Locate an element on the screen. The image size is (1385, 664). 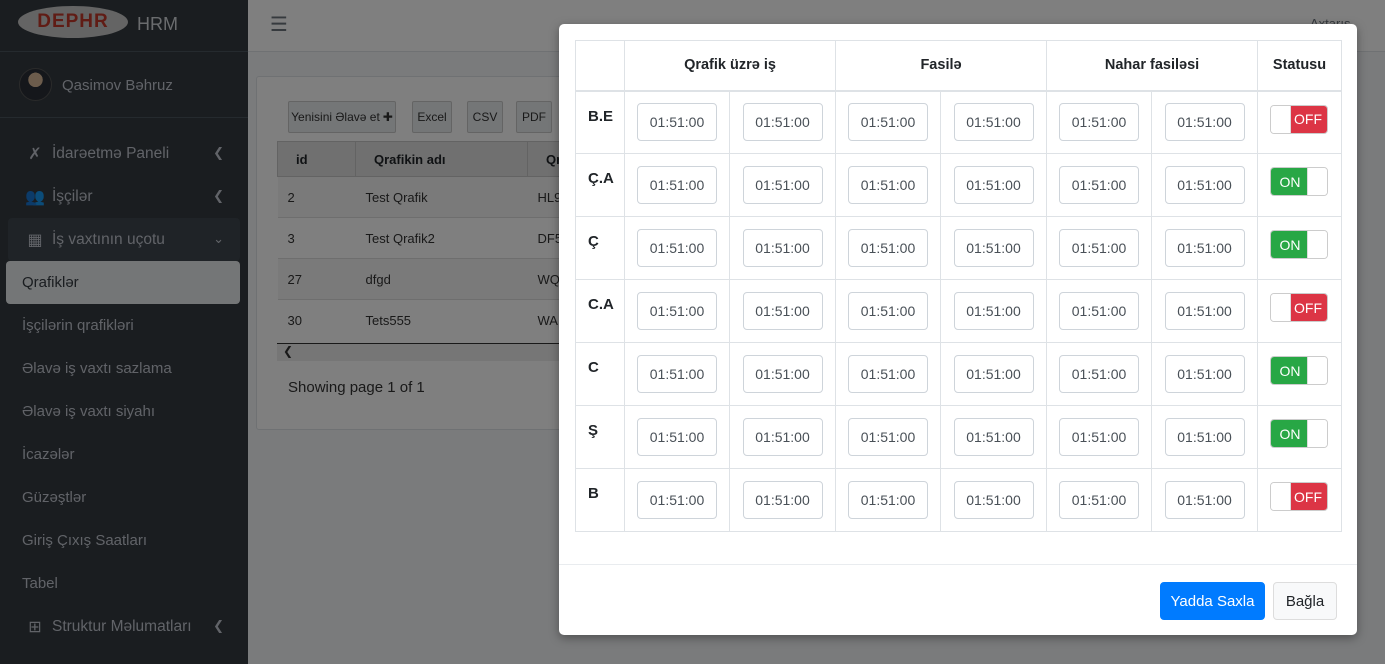
close-button: Bağla is located at coordinates (1305, 601).